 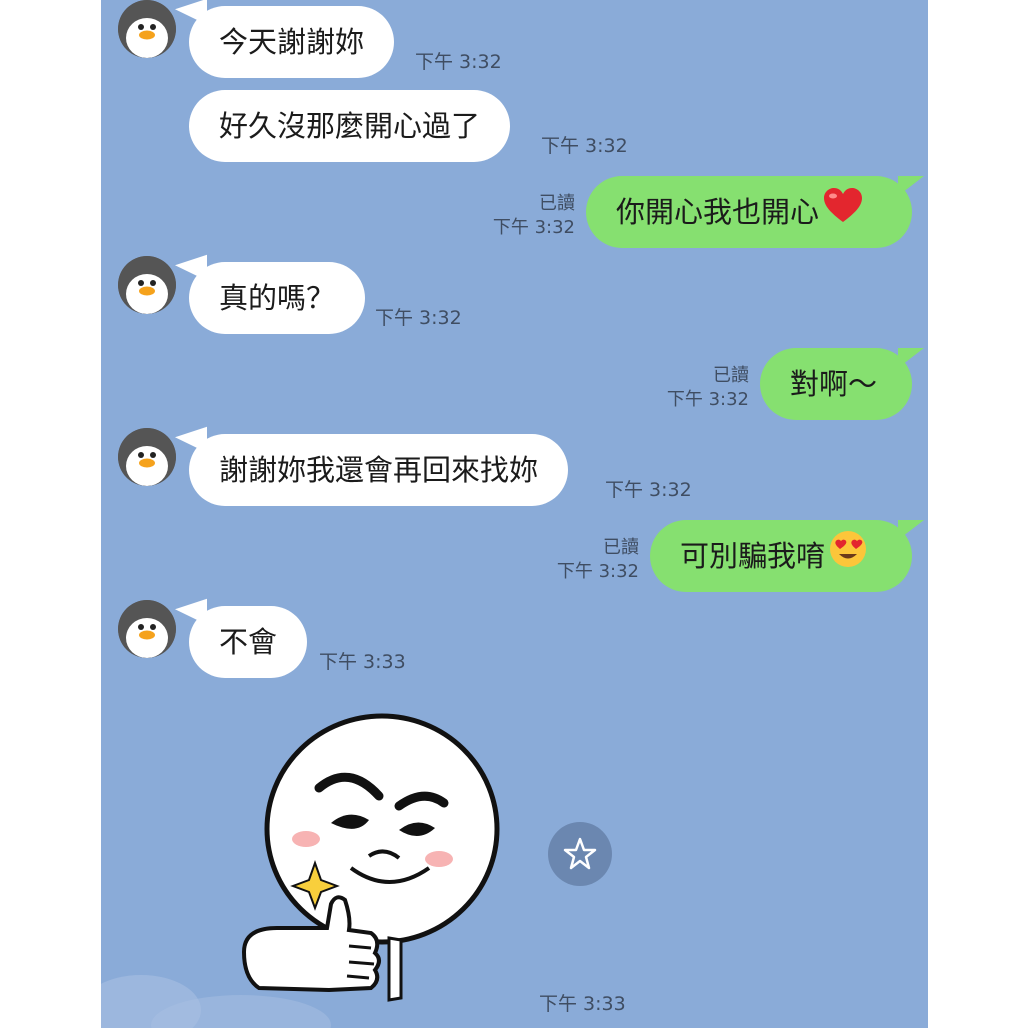 I want to click on message-text: 真的嗎？, so click(x=277, y=298).